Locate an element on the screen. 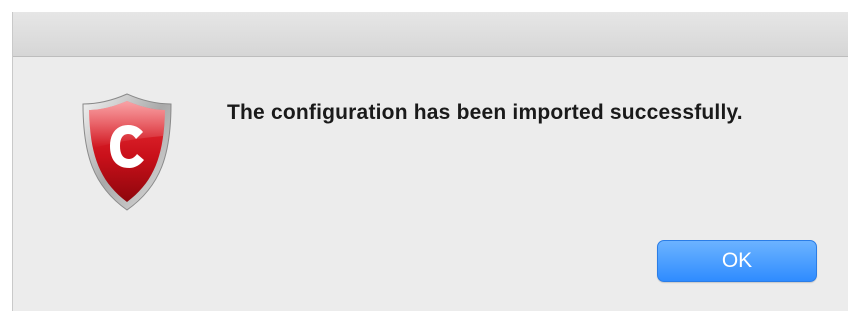  ok-button: OK is located at coordinates (737, 261).